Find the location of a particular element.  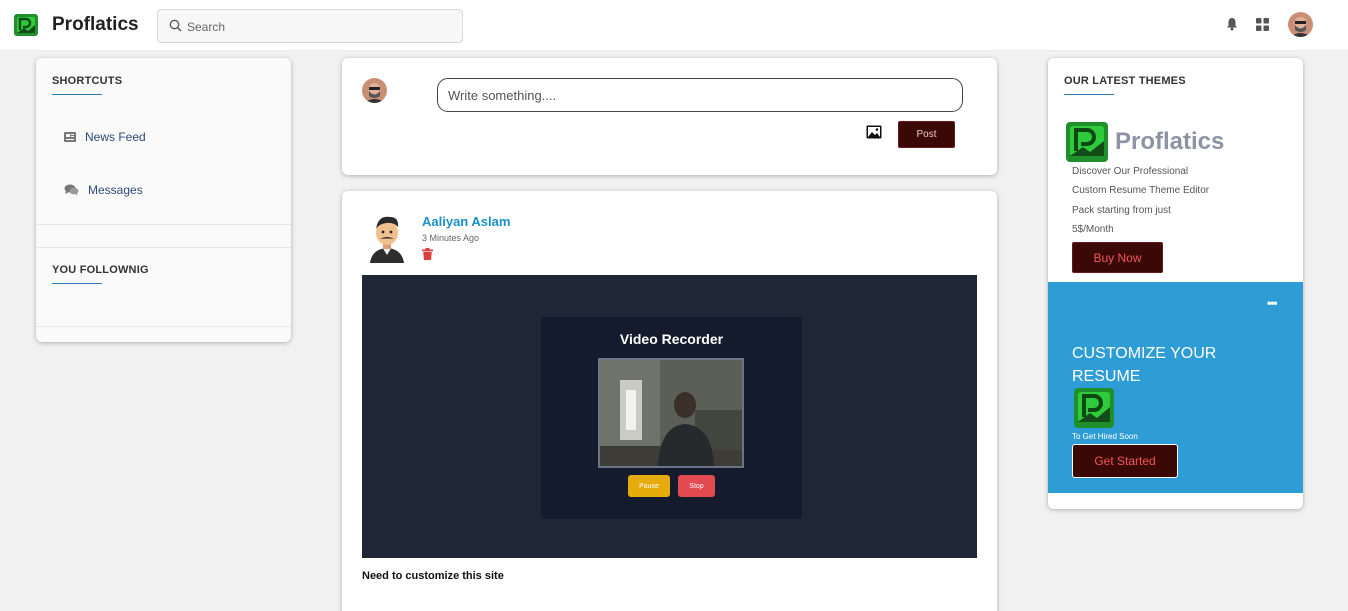

shortcuts-title: SHORTCUTS is located at coordinates (87, 81).